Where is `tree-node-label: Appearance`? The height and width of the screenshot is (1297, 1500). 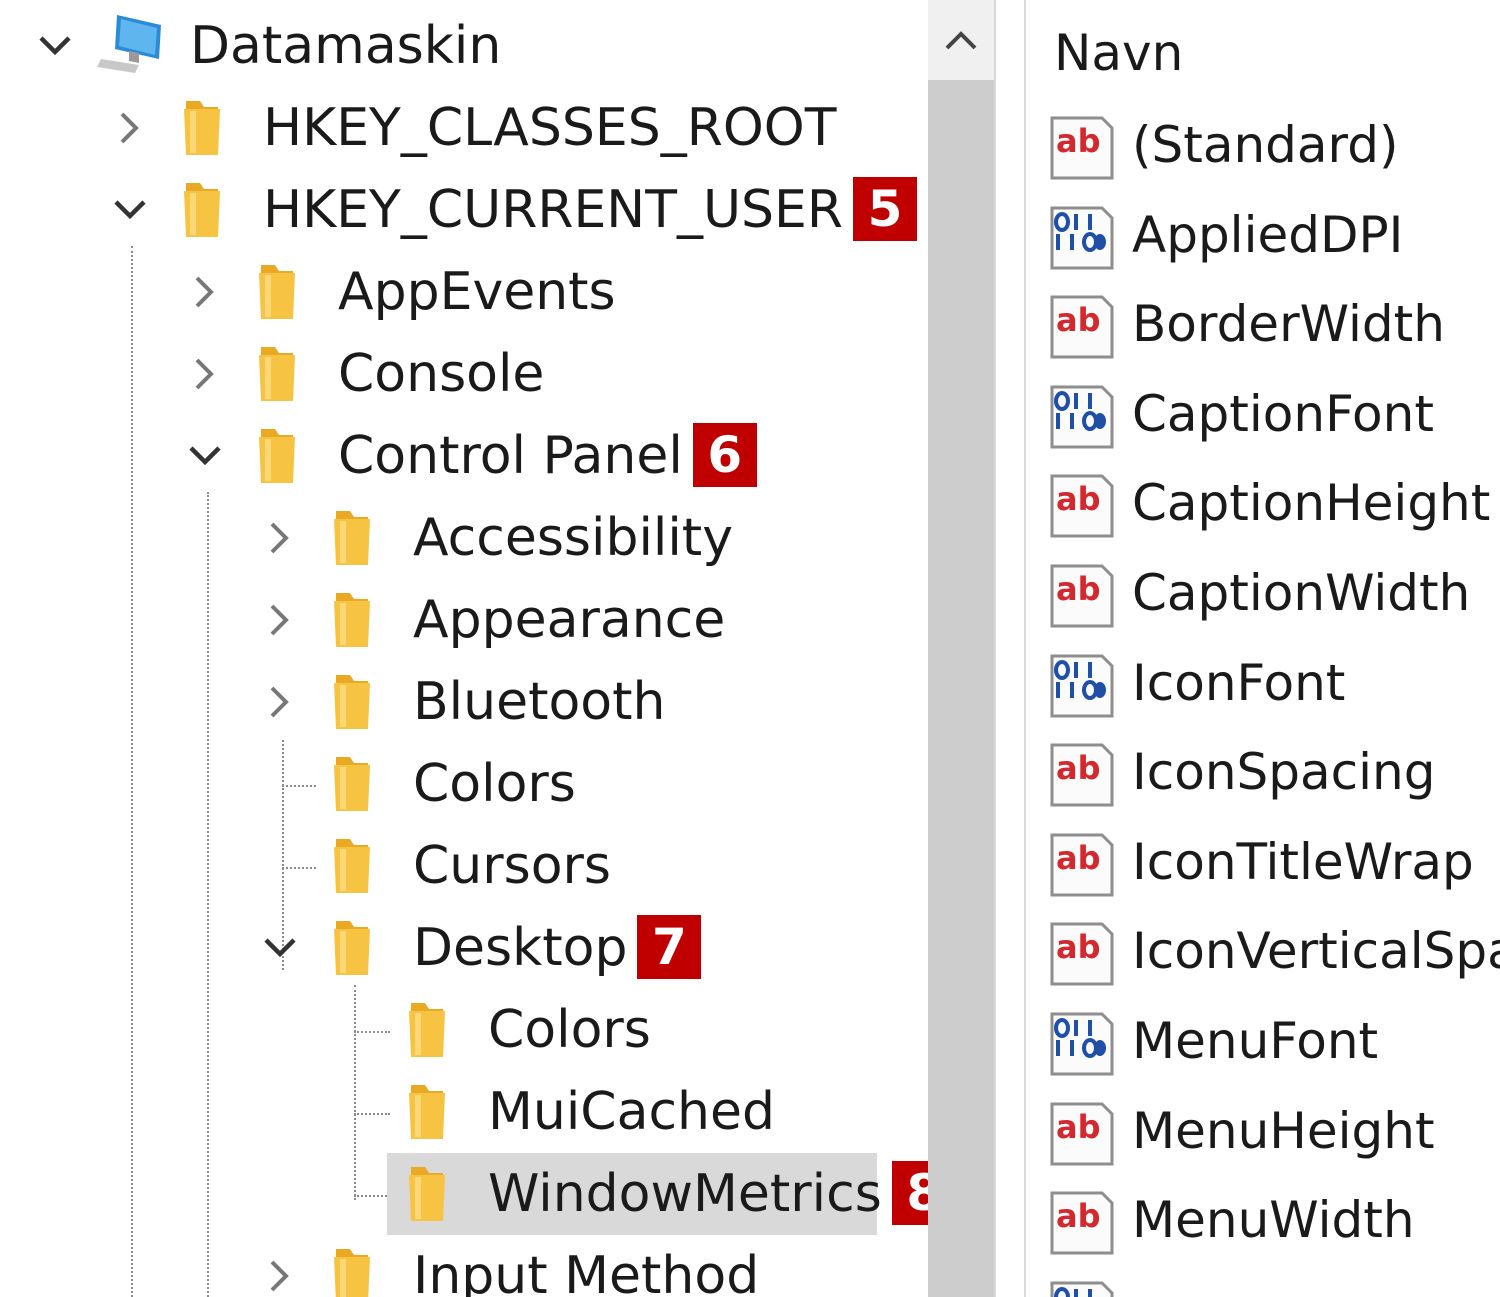 tree-node-label: Appearance is located at coordinates (569, 620).